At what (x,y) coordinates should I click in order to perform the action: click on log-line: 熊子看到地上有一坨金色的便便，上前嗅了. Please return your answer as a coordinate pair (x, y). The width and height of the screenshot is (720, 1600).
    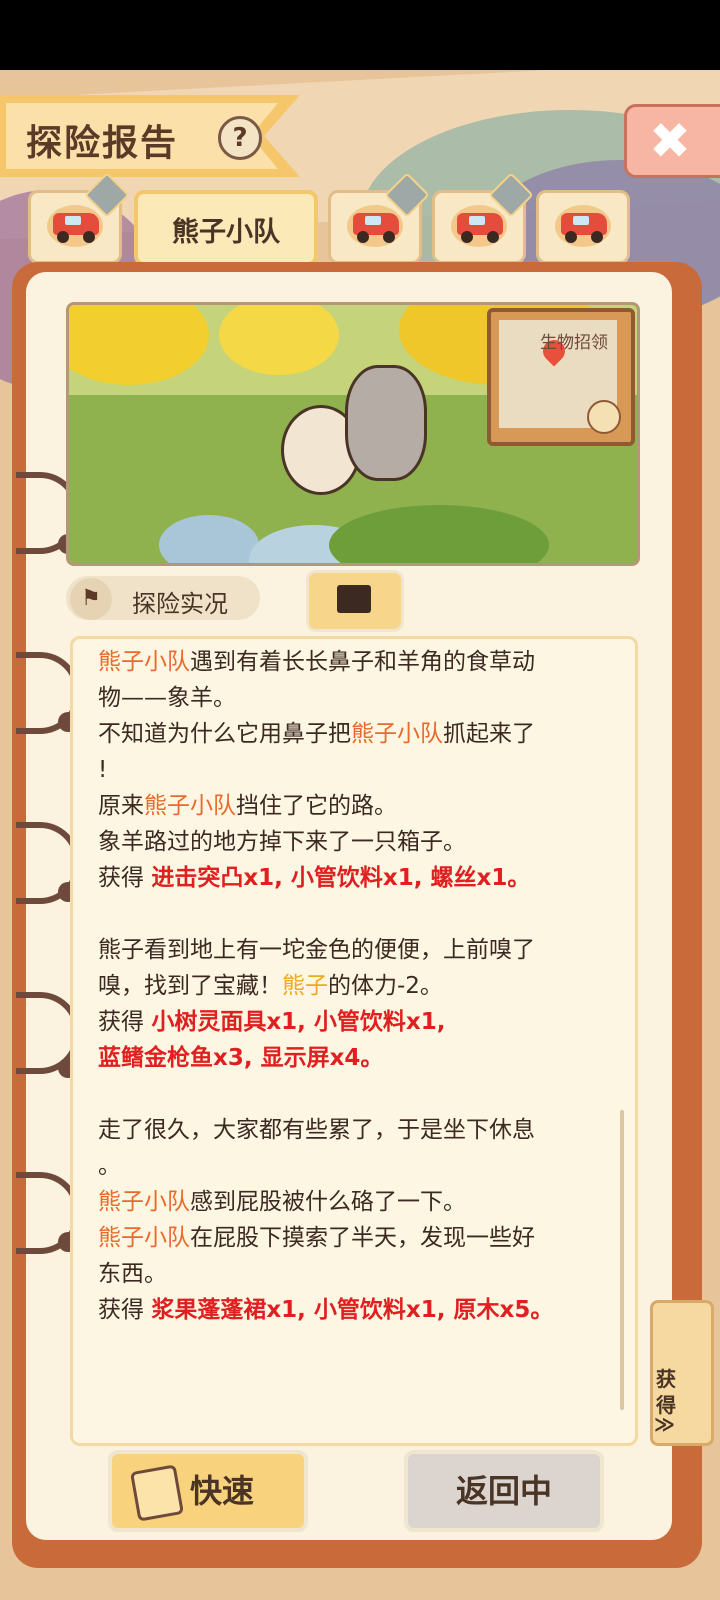
    Looking at the image, I should click on (316, 950).